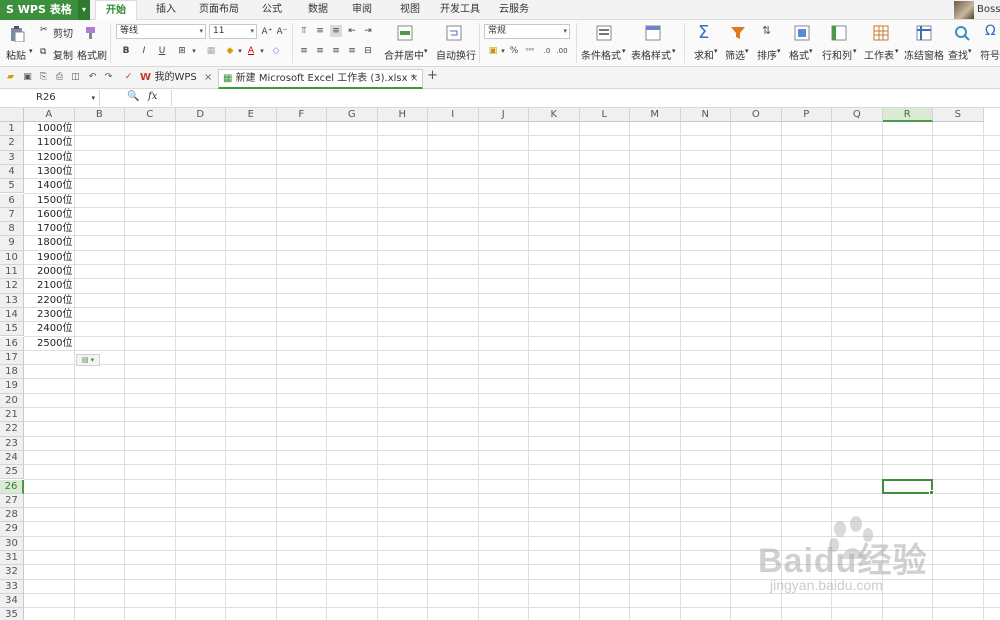 The image size is (1000, 620). What do you see at coordinates (12, 186) in the screenshot?
I see `row-header-5: 5` at bounding box center [12, 186].